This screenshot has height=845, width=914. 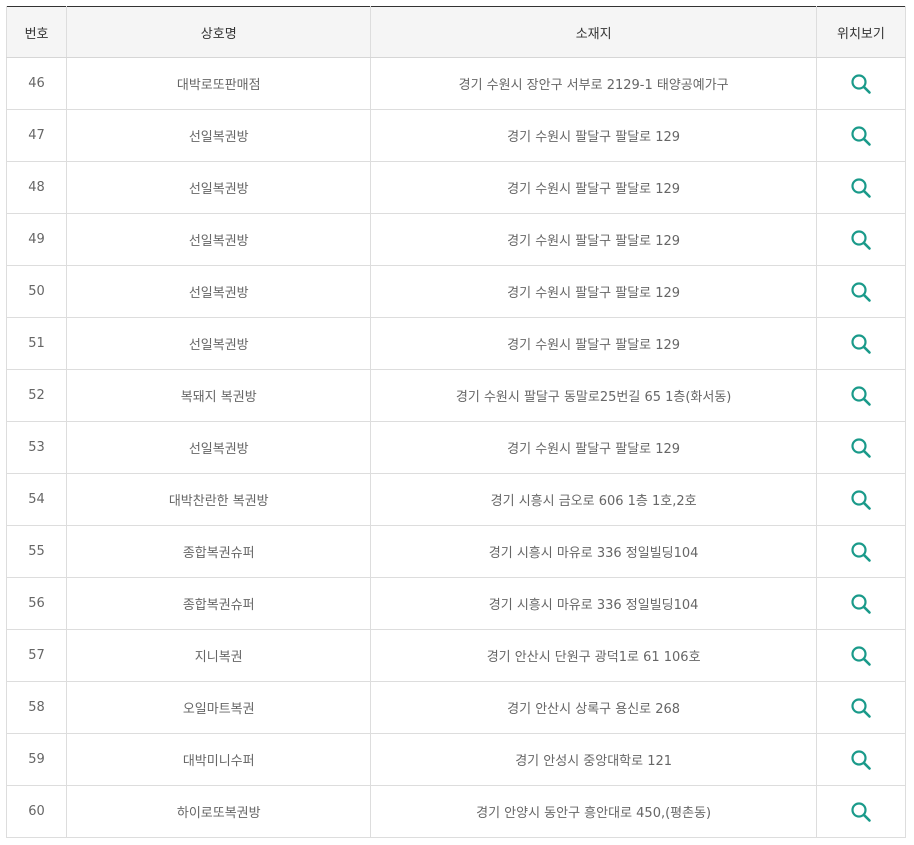 I want to click on table-row: 50 선일복권방 경기 수원시 팔달구 팔달로 129, so click(x=456, y=291).